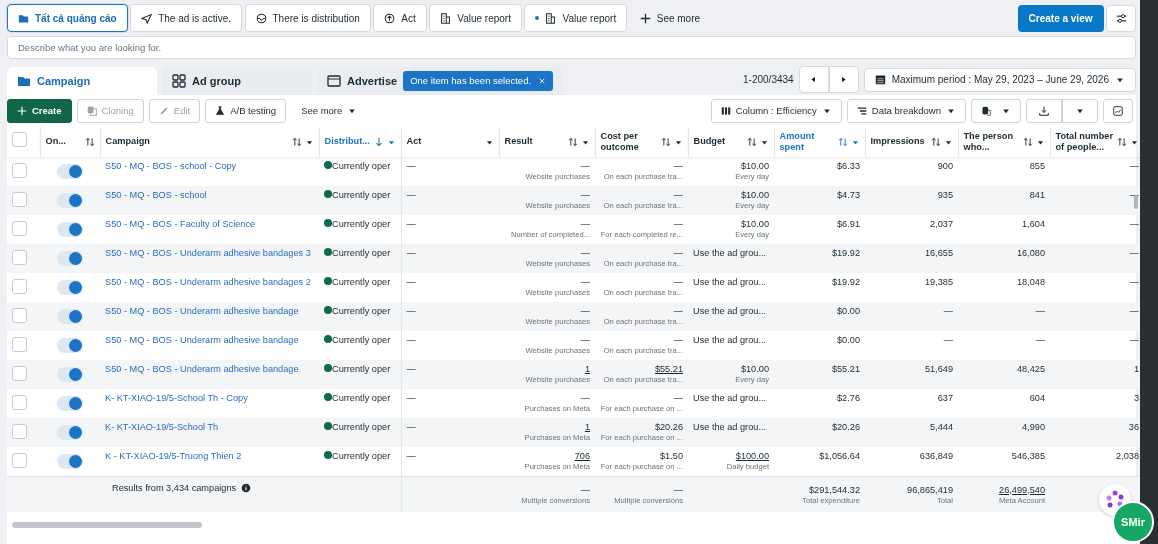 The width and height of the screenshot is (1158, 544). Describe the element at coordinates (209, 225) in the screenshot. I see `campaign-link: S50 - MQ - BOS - Faculty of Science` at that location.